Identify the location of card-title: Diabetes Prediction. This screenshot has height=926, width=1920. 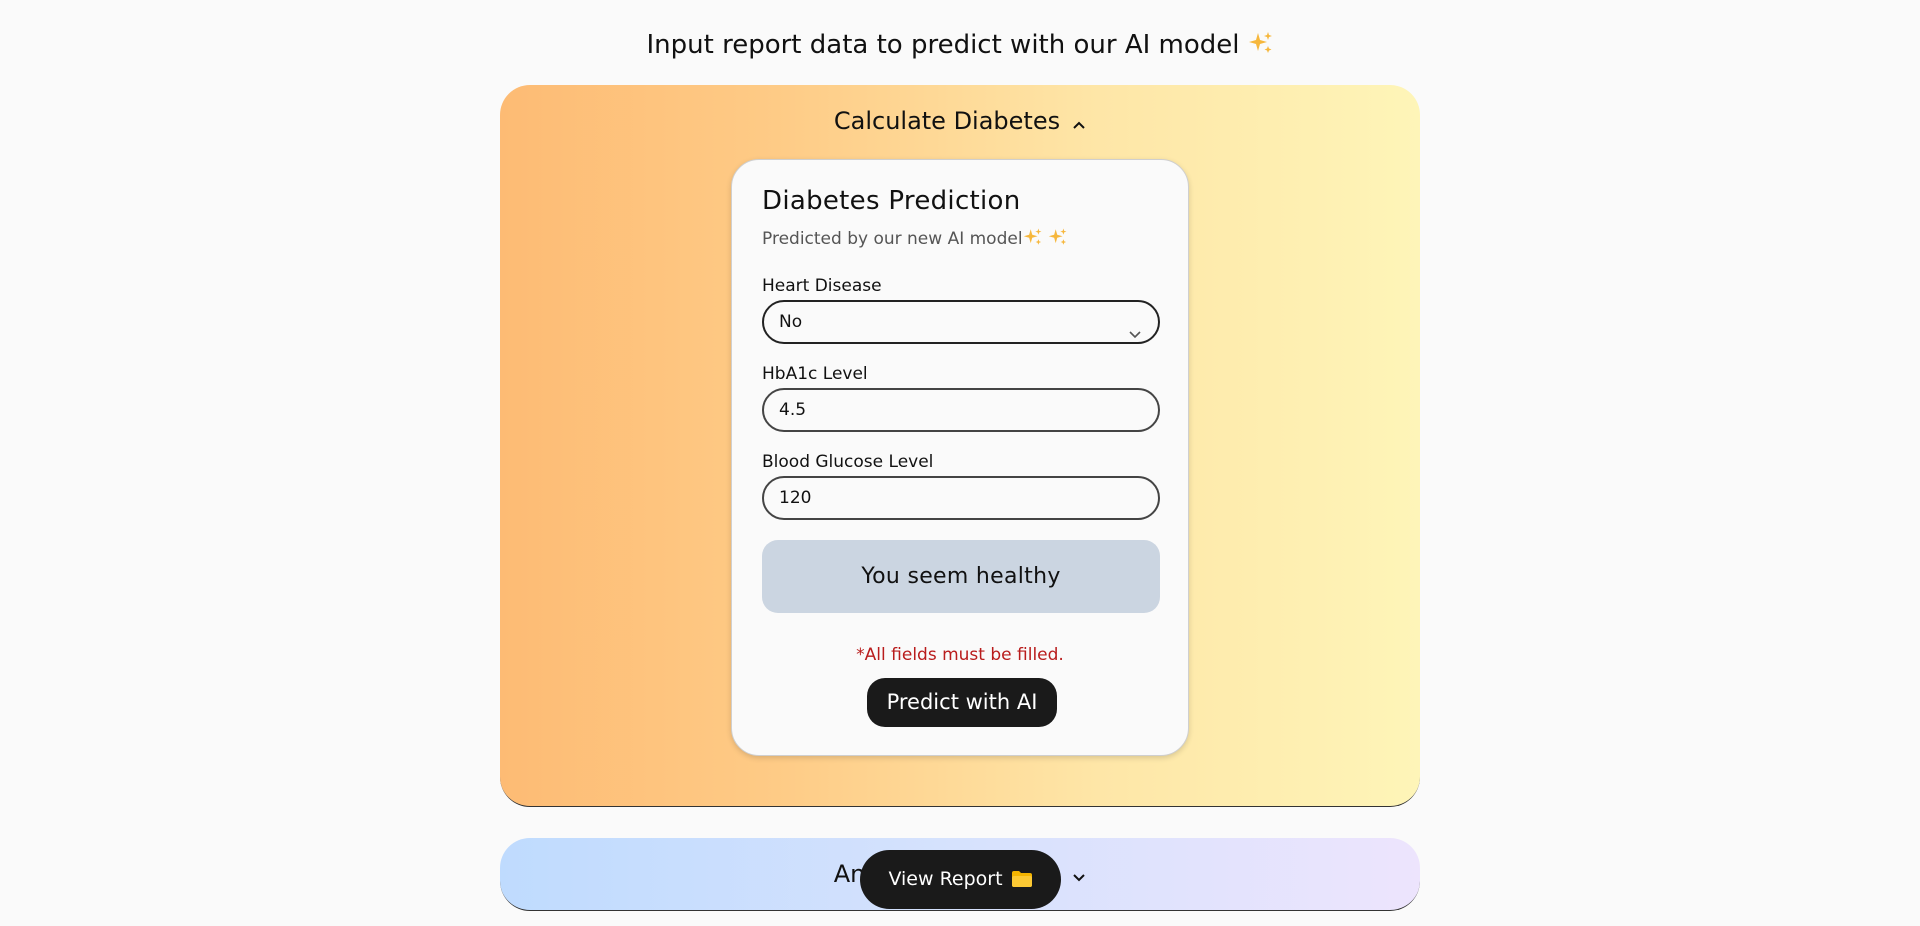
(891, 201).